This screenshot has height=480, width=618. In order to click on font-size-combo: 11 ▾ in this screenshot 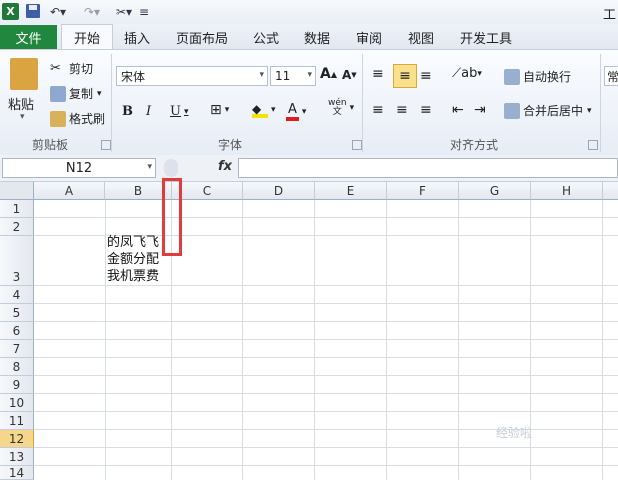, I will do `click(293, 76)`.